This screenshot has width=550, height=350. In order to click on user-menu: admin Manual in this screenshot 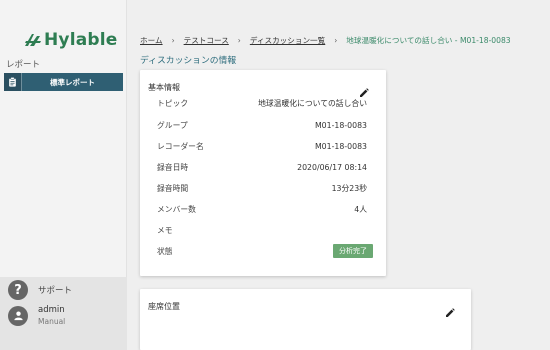, I will do `click(36, 315)`.